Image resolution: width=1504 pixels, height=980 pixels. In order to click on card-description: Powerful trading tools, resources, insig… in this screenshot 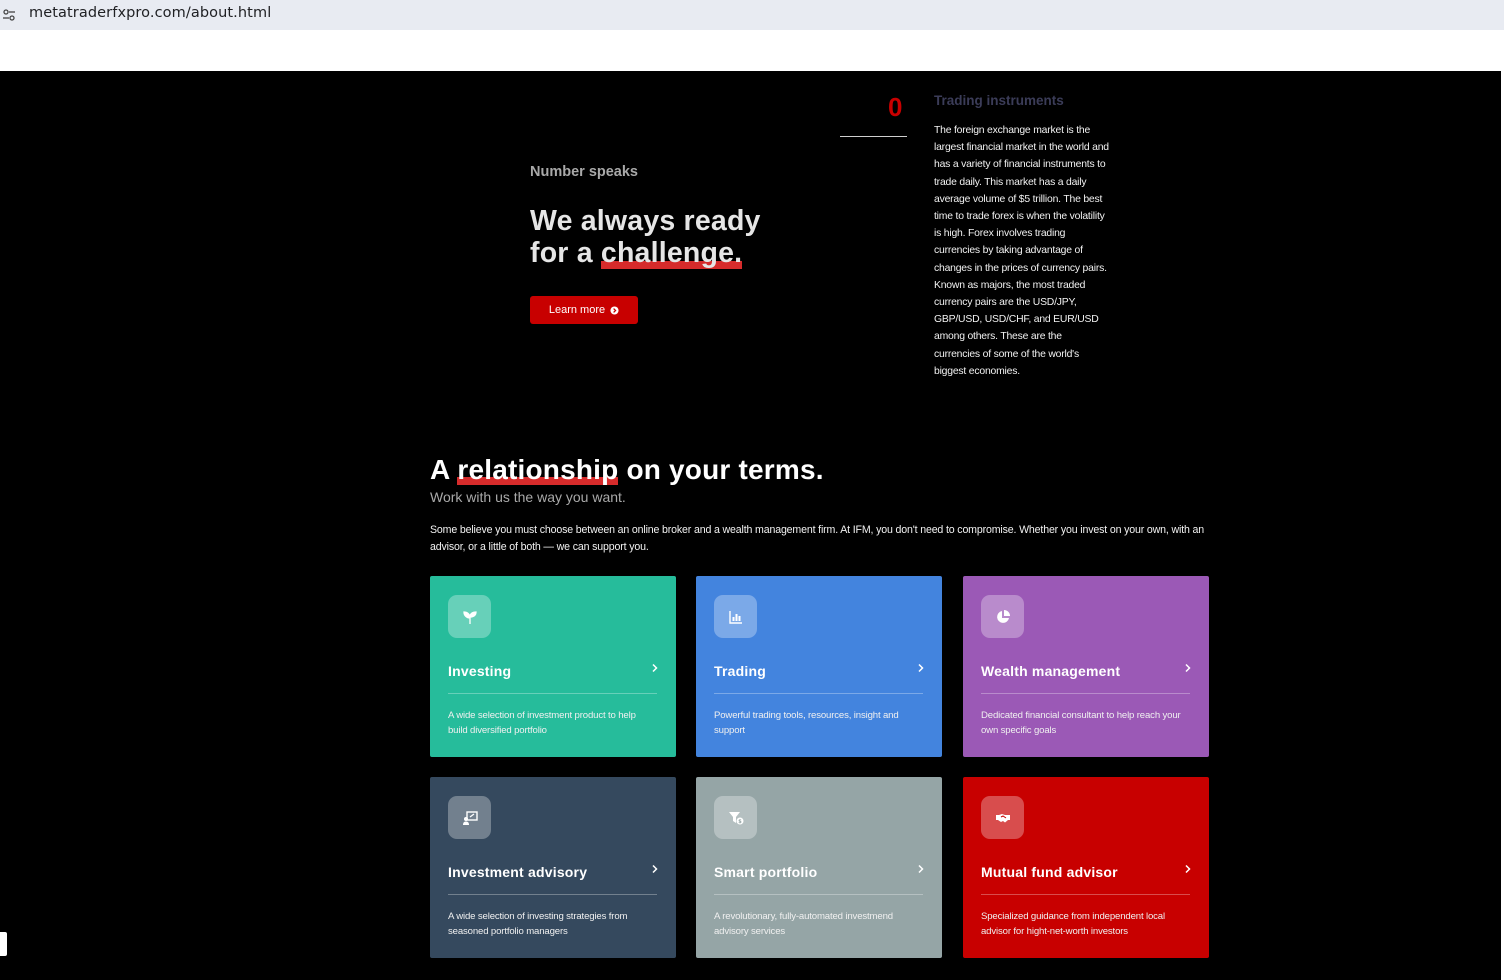, I will do `click(806, 723)`.